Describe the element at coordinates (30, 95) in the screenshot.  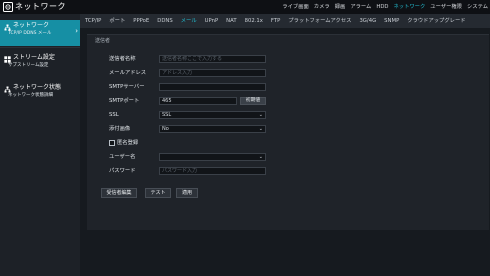
I see `sidebar-item-subtitle: ネットワーク状態詳細` at that location.